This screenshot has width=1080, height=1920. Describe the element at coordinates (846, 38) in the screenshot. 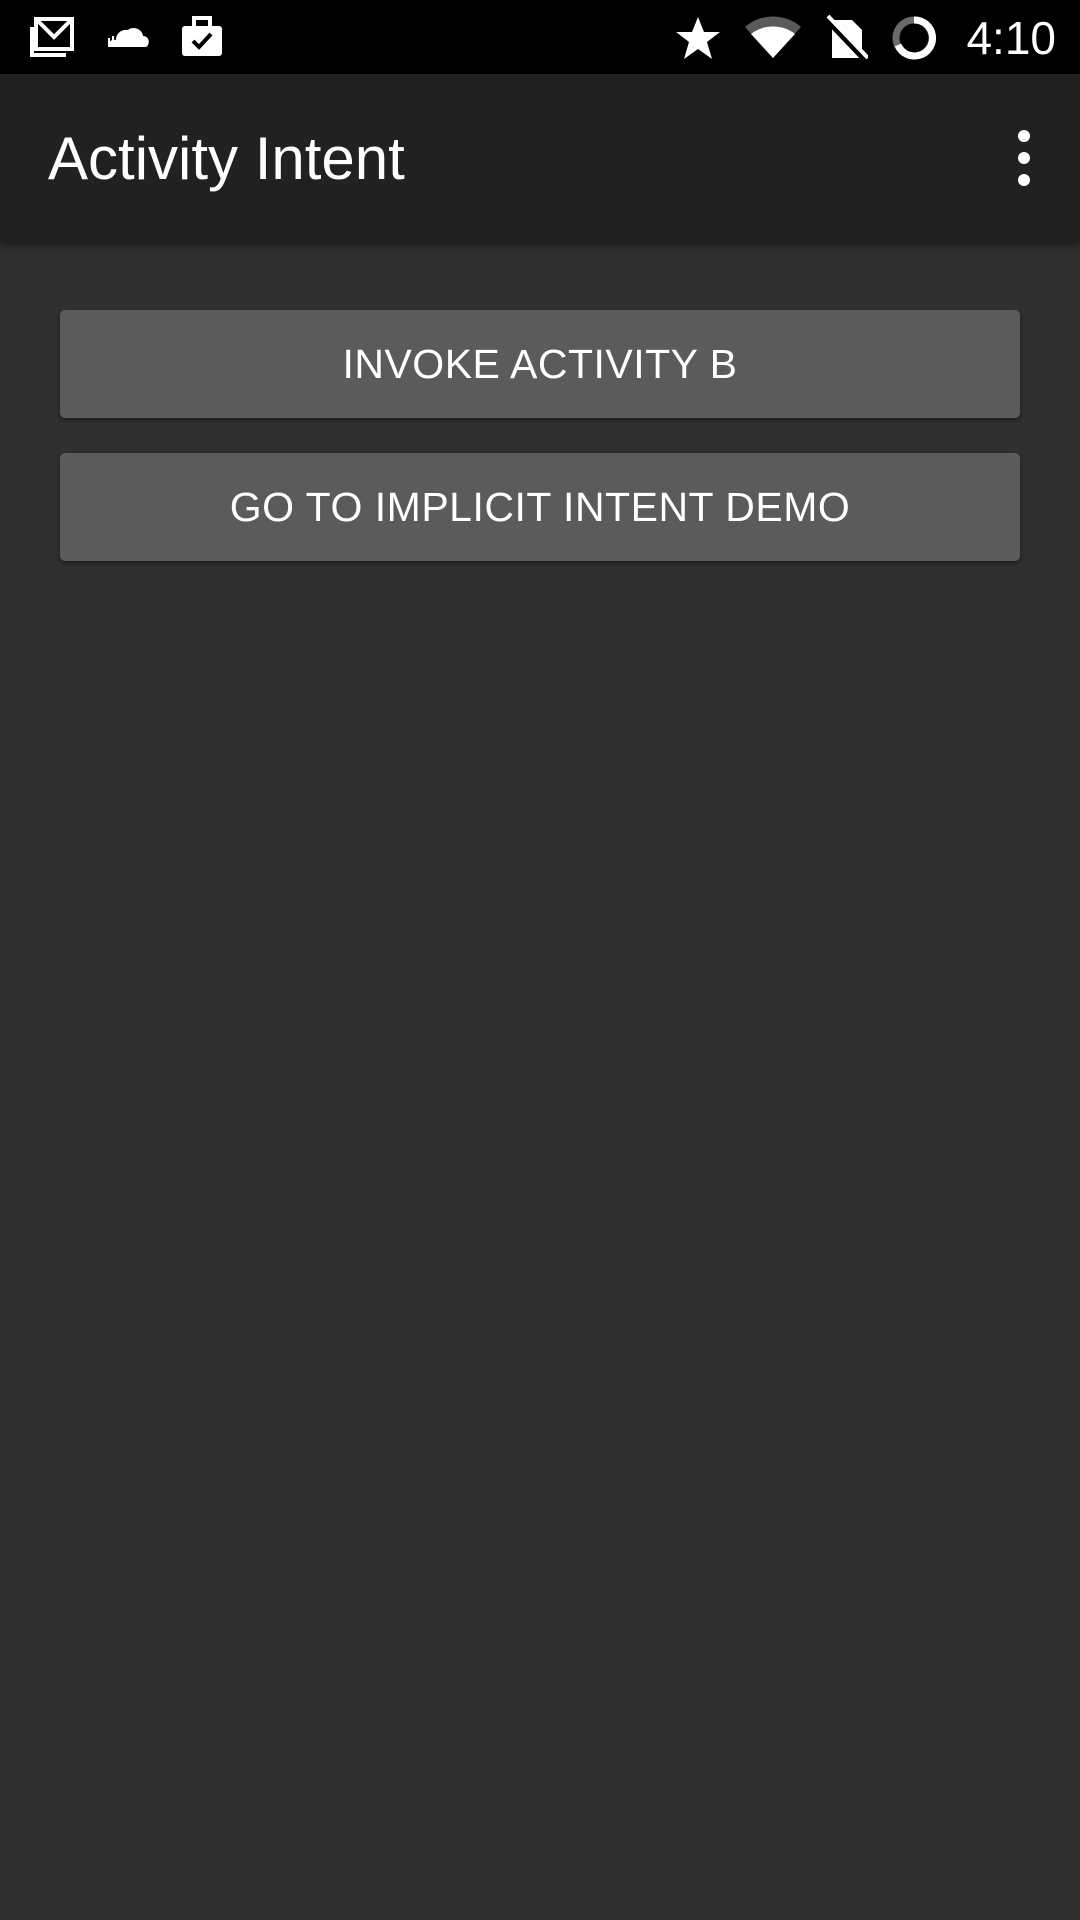

I see `no-sim-icon` at that location.